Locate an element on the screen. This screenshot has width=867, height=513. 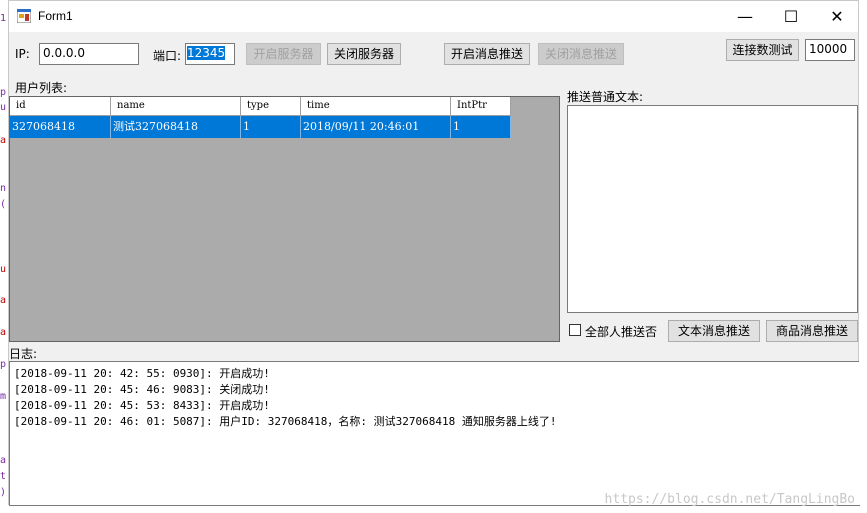
cell-type: 1 is located at coordinates (271, 127).